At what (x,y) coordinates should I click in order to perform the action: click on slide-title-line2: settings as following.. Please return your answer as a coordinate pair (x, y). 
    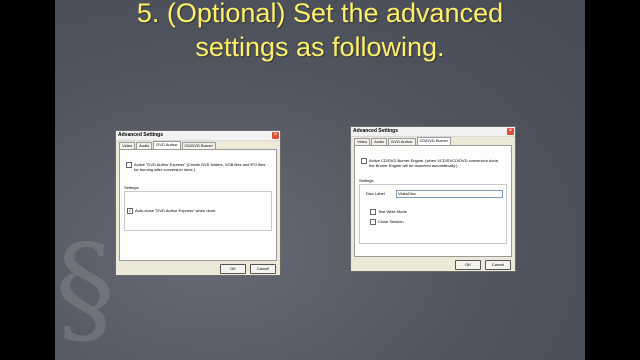
    Looking at the image, I should click on (320, 47).